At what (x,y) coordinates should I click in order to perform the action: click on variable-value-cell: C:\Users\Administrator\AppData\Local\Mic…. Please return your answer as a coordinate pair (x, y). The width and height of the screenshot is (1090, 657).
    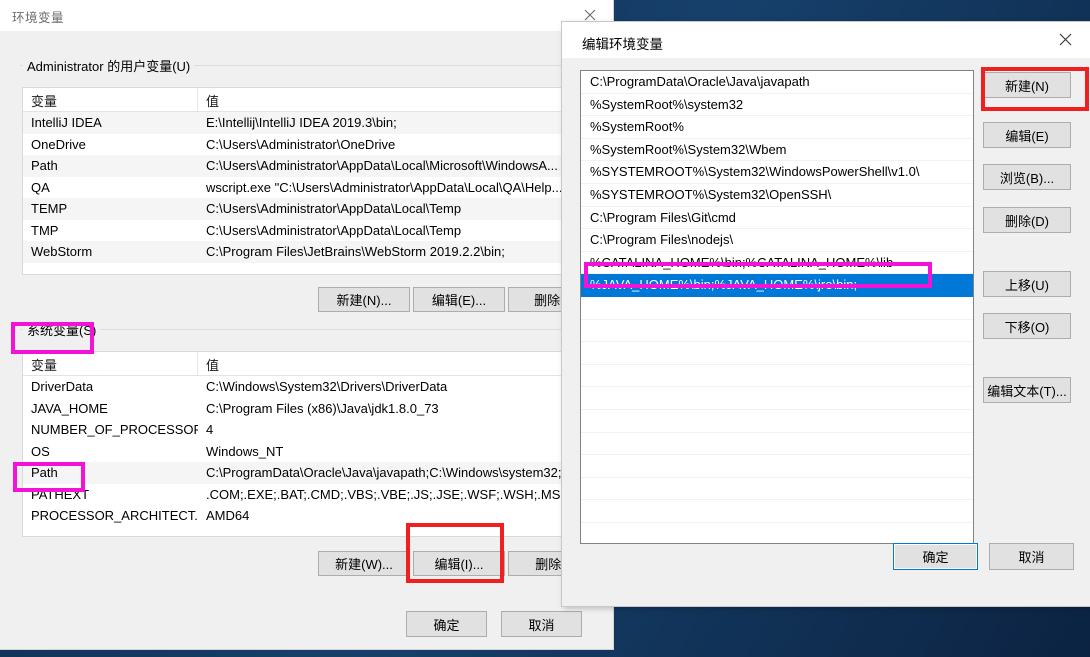
    Looking at the image, I should click on (382, 166).